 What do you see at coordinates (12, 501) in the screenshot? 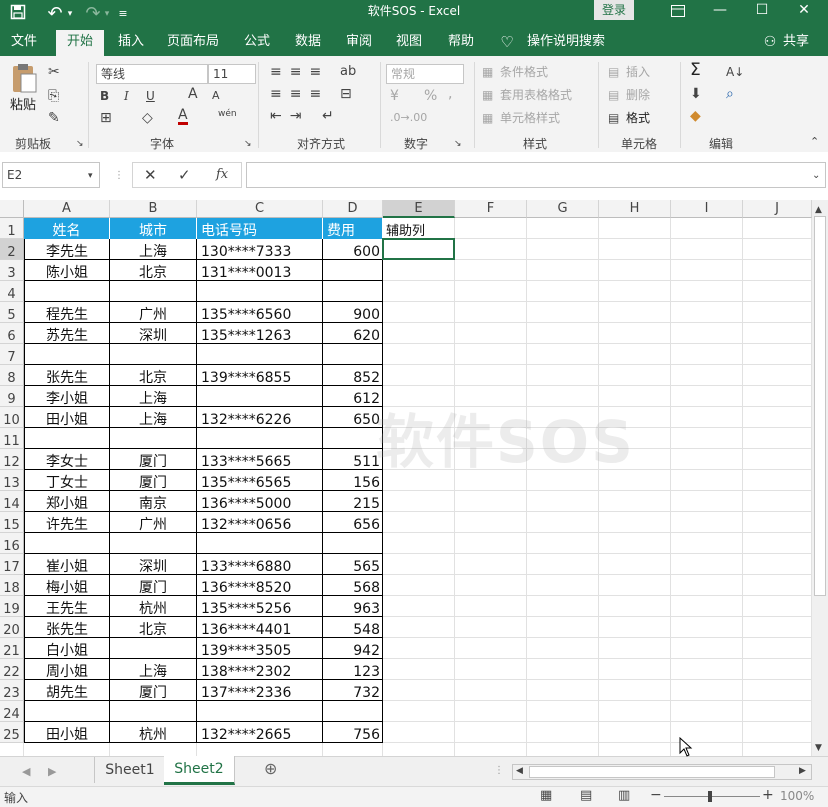
I see `row-header: 14` at bounding box center [12, 501].